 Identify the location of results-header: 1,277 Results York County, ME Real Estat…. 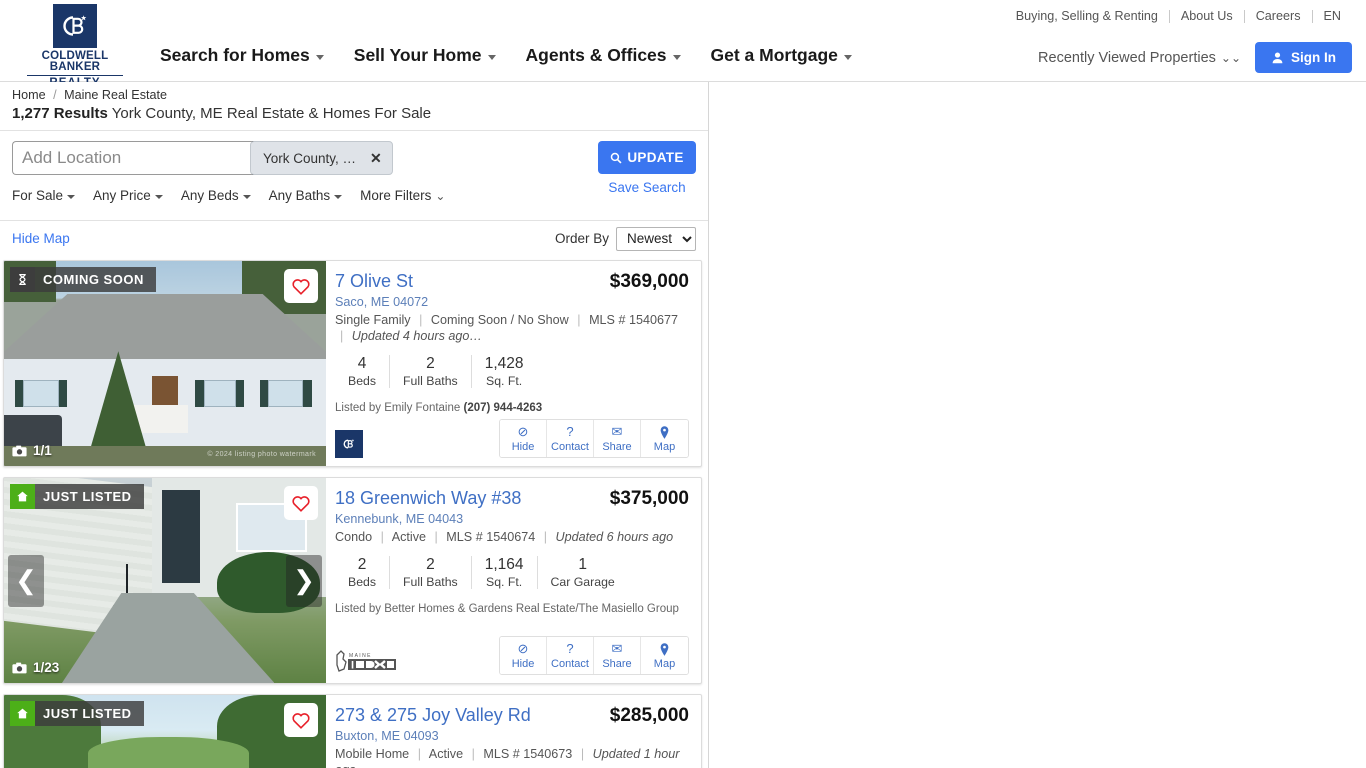
(354, 116).